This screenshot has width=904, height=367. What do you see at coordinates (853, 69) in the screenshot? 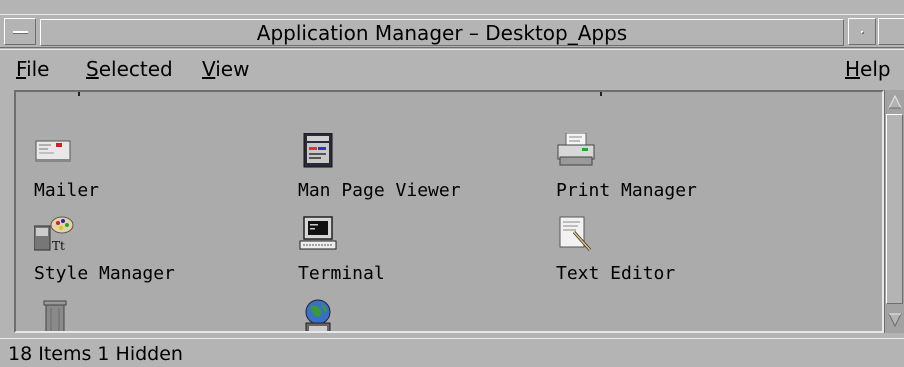
I see `menu-help-mnemonic: H` at bounding box center [853, 69].